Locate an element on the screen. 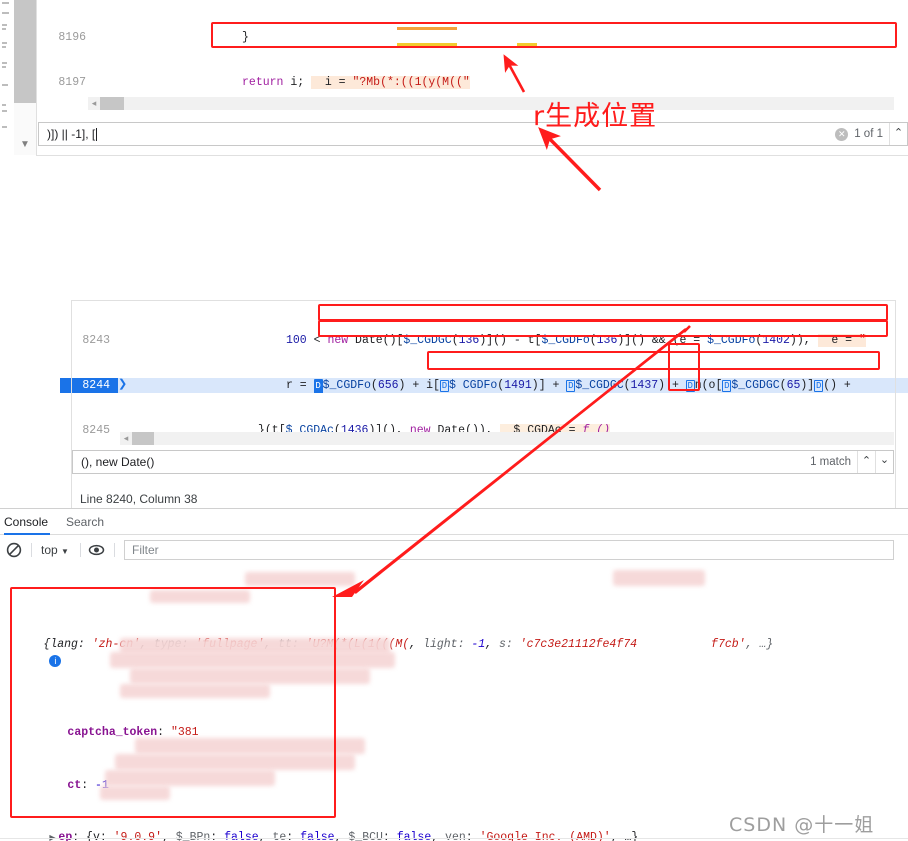 The width and height of the screenshot is (908, 841). top-pane-left-border is located at coordinates (36, 77).